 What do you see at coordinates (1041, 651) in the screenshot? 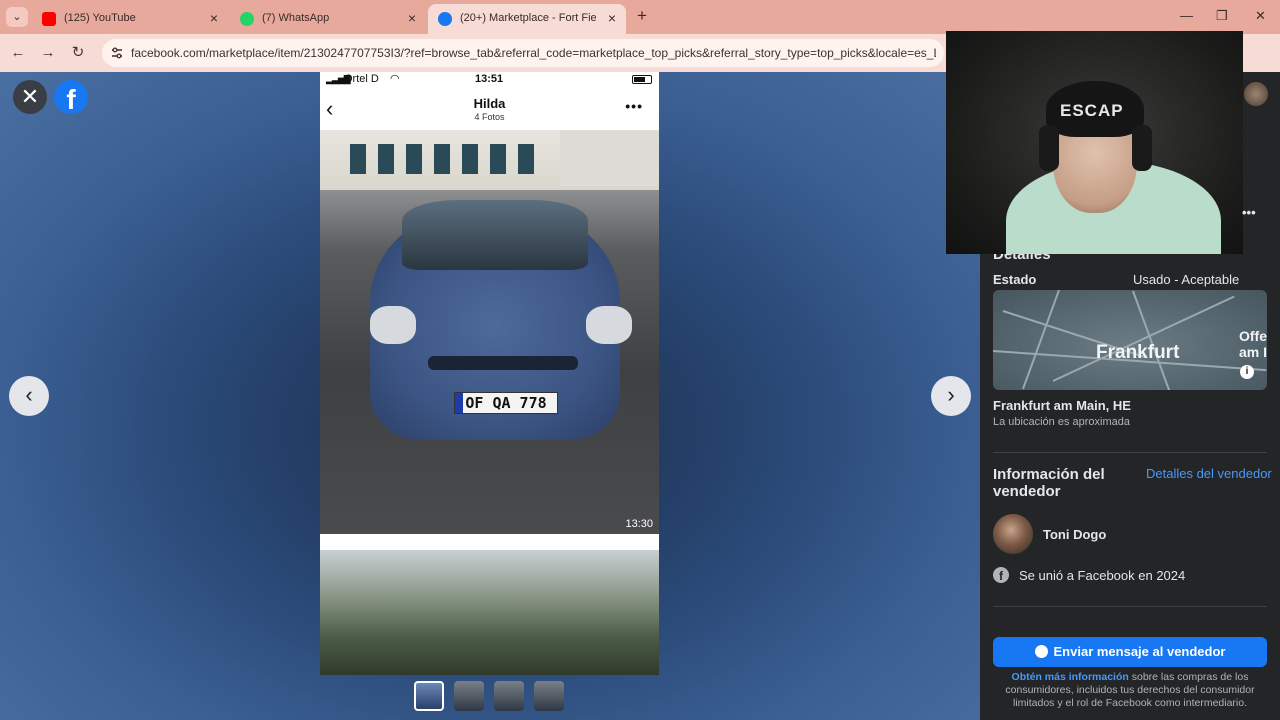
I see `messenger-icon` at bounding box center [1041, 651].